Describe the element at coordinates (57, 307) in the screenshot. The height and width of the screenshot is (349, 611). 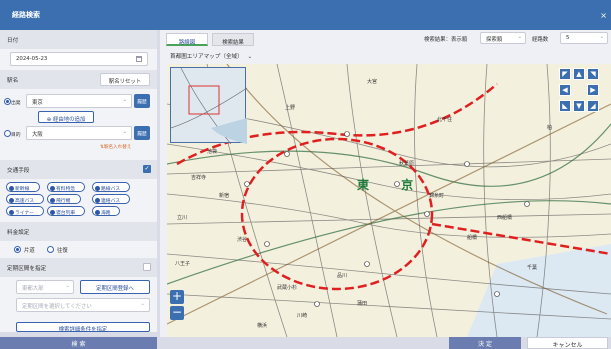
I see `commuter-route-placeholder: 定期区間を選択してください` at that location.